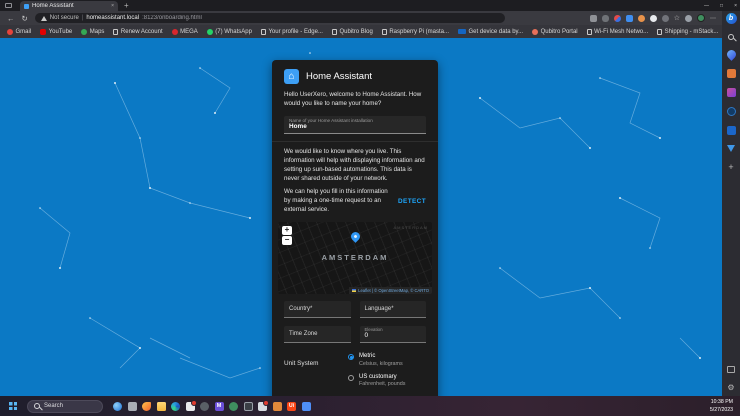  Describe the element at coordinates (355, 236) in the screenshot. I see `location-pin-icon` at that location.